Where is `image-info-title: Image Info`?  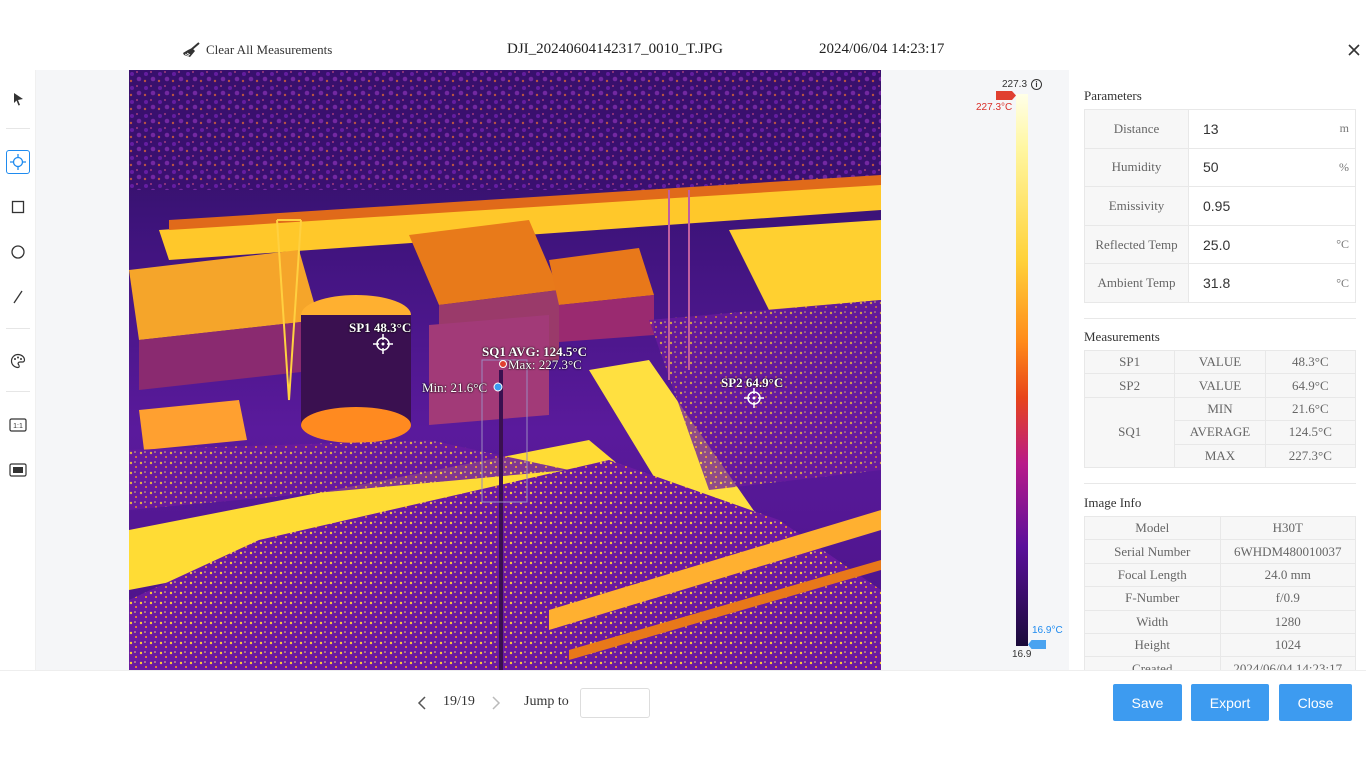 image-info-title: Image Info is located at coordinates (1113, 502).